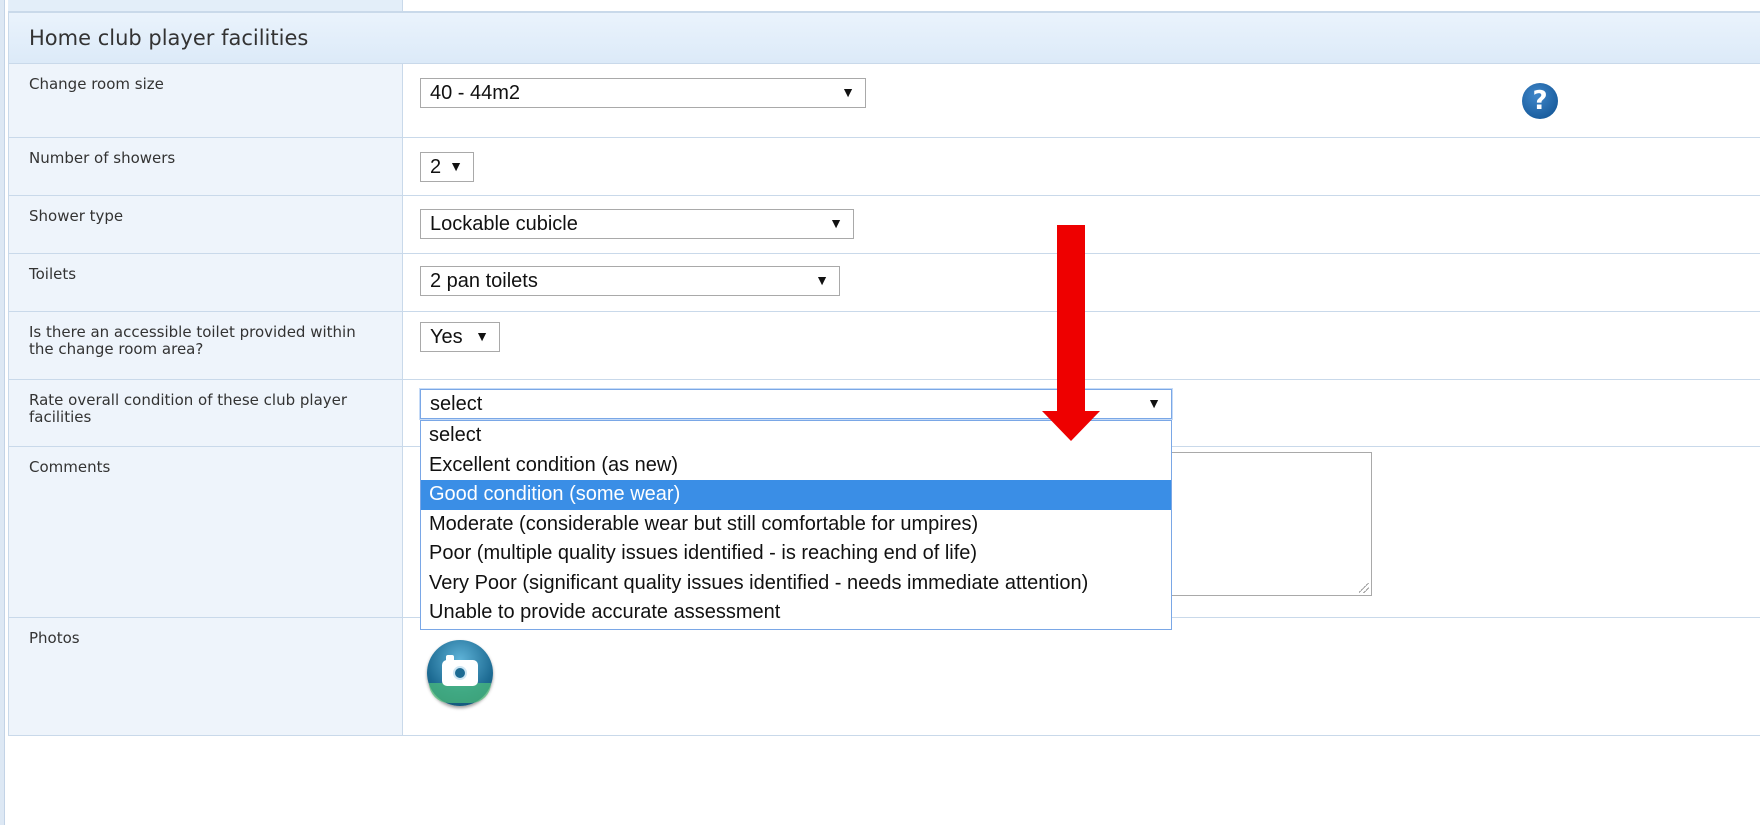 This screenshot has width=1760, height=825. Describe the element at coordinates (884, 38) in the screenshot. I see `section-header: Home club player facilities` at that location.